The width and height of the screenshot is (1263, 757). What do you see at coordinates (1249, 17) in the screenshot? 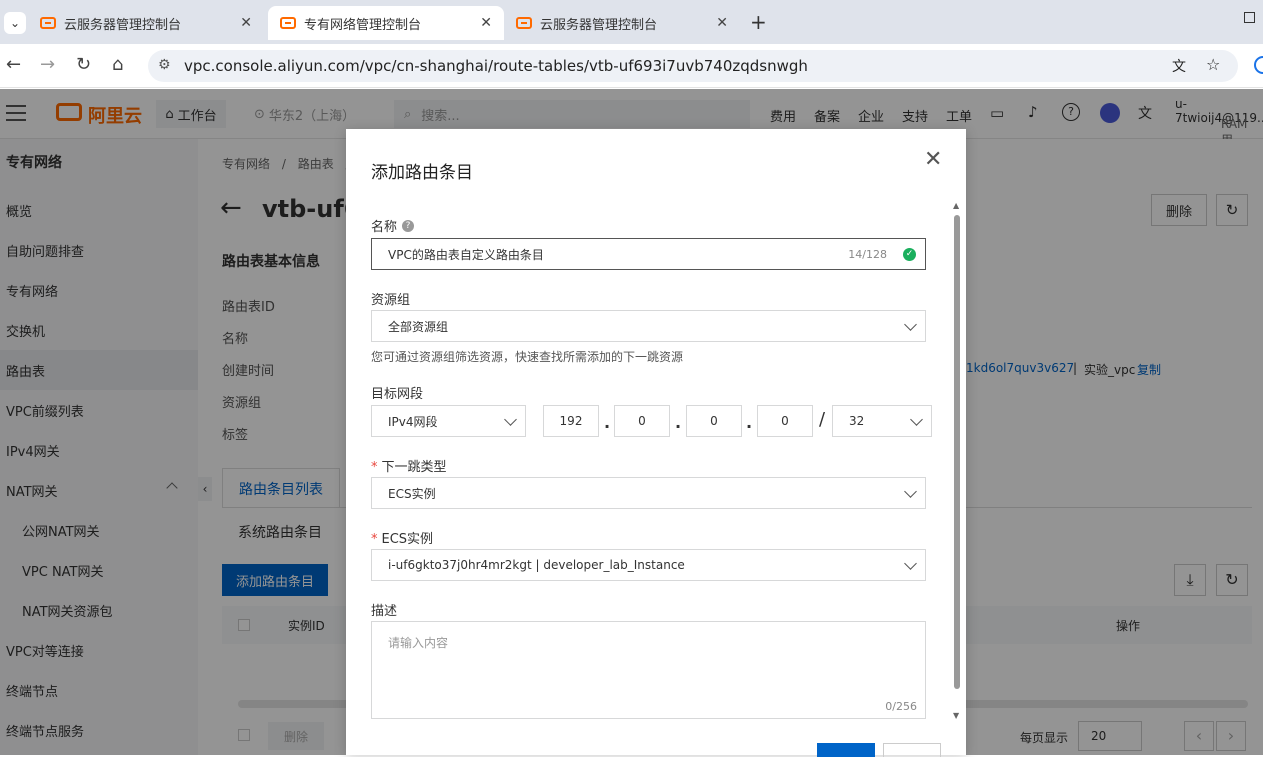
I see `restore-window-icon` at bounding box center [1249, 17].